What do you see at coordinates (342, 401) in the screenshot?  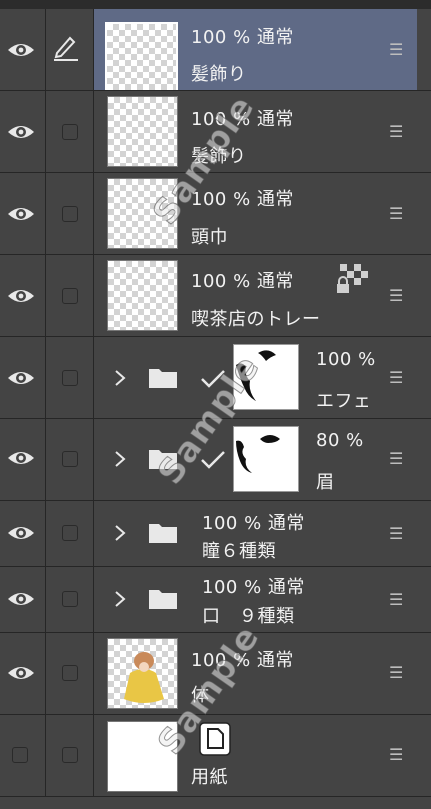 I see `layer-name: エフェク` at bounding box center [342, 401].